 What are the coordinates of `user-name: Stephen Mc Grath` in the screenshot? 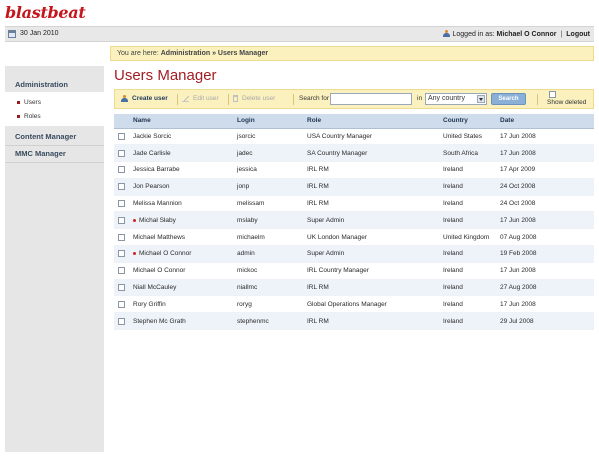 It's located at (159, 321).